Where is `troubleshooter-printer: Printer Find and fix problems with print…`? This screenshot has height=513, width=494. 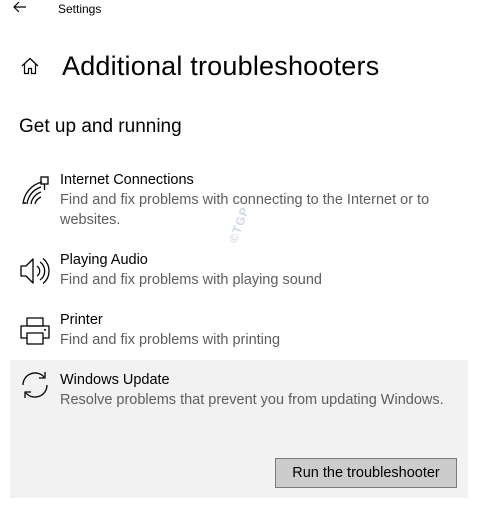 troubleshooter-printer: Printer Find and fix problems with print… is located at coordinates (239, 331).